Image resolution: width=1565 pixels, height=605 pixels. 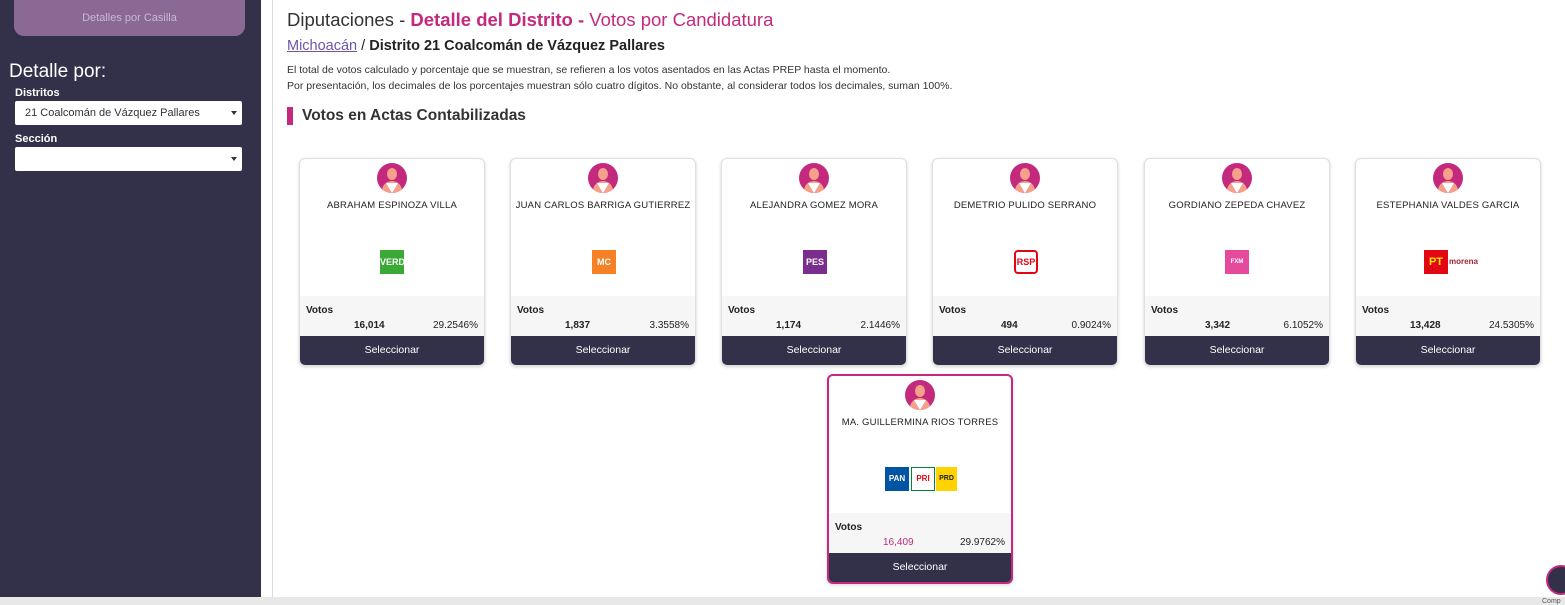 What do you see at coordinates (1448, 205) in the screenshot?
I see `candidate-name: ESTEPHANIA VALDES GARCIA` at bounding box center [1448, 205].